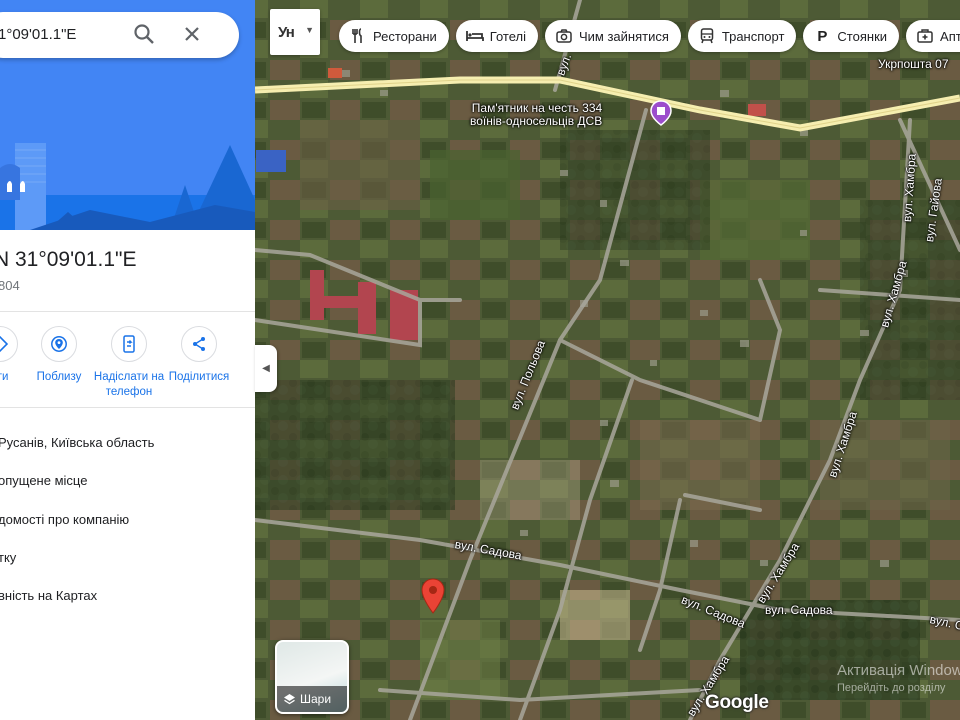 This screenshot has width=960, height=720. I want to click on google-logo: Google, so click(737, 702).